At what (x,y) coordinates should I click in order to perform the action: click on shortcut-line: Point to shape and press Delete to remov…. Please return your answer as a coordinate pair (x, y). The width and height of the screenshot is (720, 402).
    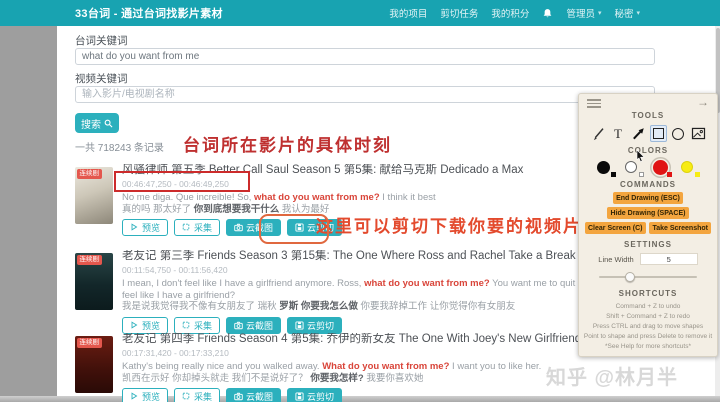
    Looking at the image, I should click on (648, 337).